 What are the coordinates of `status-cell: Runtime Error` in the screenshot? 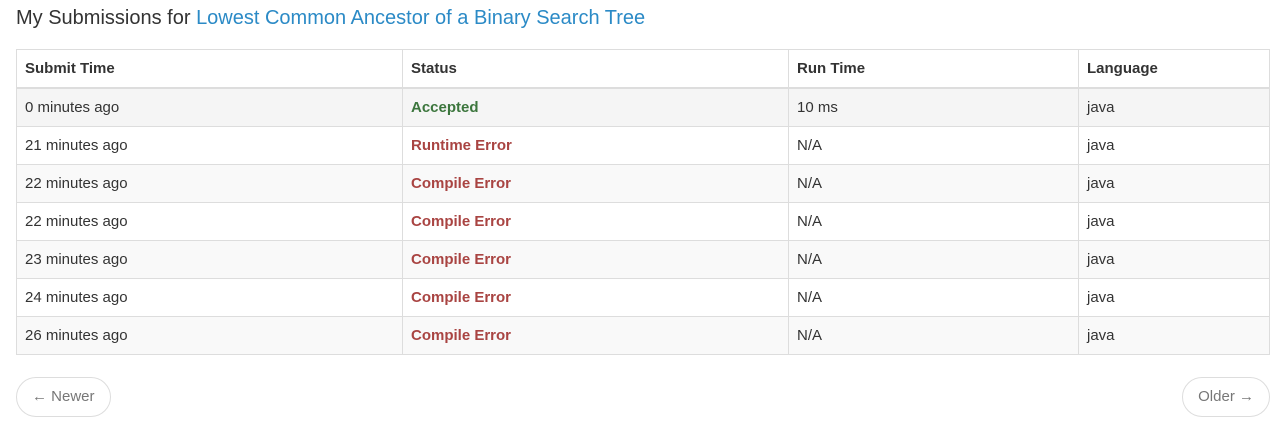 It's located at (595, 145).